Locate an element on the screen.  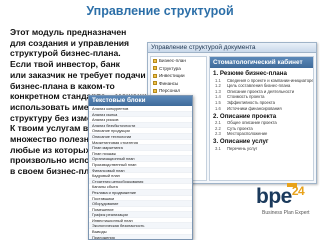
logo-wordmark: bpe24 is located at coordinates (280, 196).